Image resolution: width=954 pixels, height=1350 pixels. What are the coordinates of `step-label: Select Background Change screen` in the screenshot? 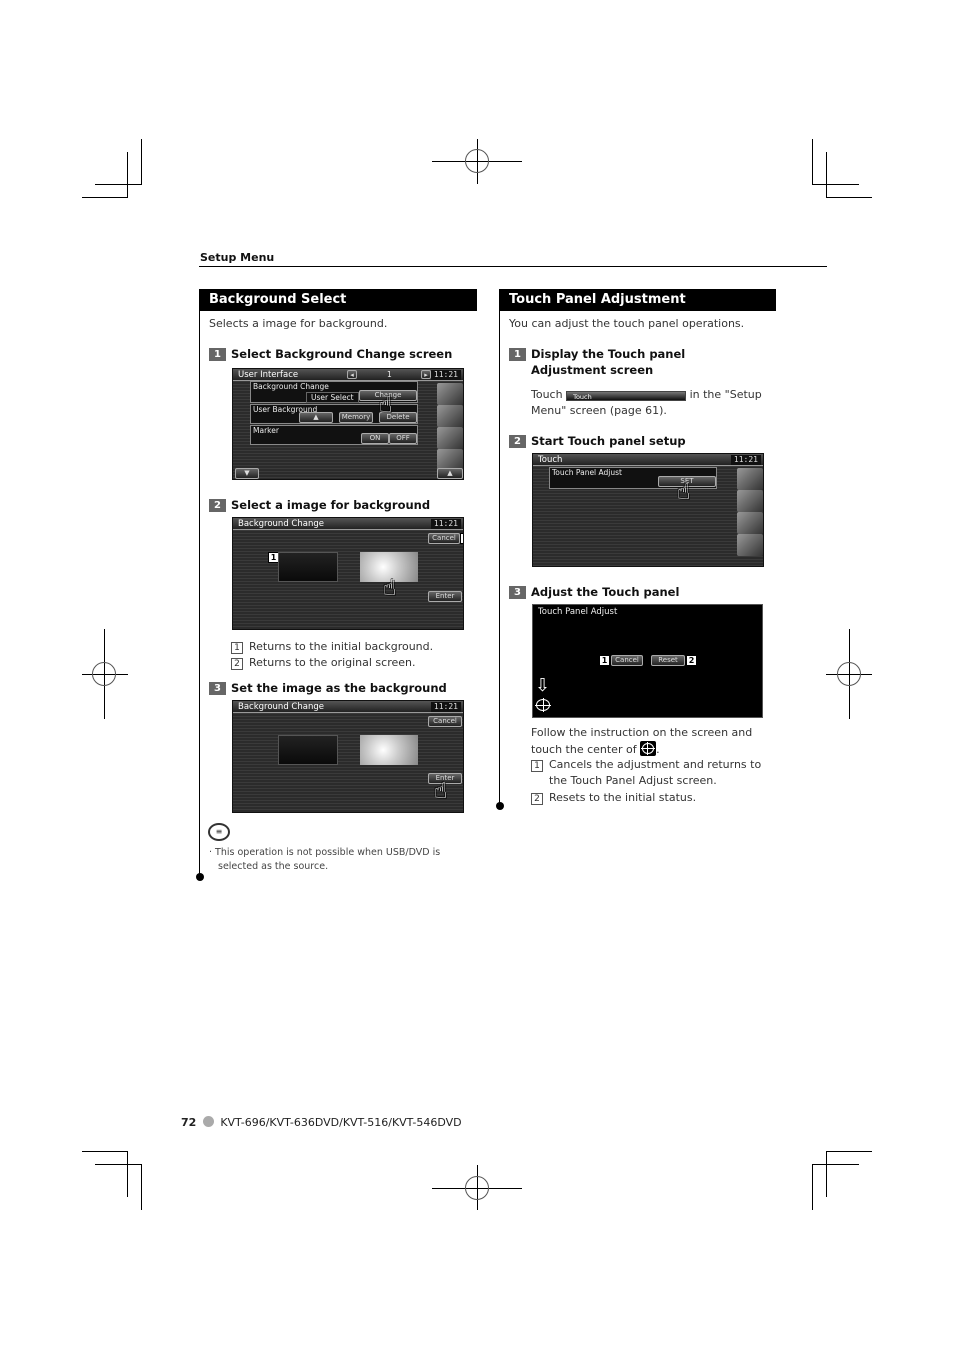 It's located at (342, 354).